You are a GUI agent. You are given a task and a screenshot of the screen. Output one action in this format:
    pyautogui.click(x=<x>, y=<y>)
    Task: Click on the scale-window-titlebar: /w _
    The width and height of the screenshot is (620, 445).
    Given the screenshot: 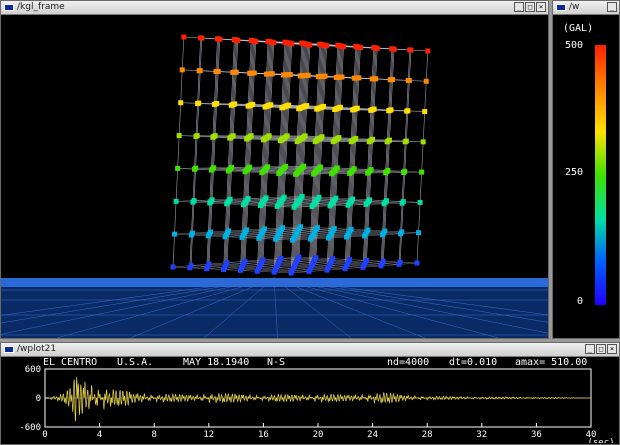 What is the action you would take?
    pyautogui.click(x=586, y=8)
    